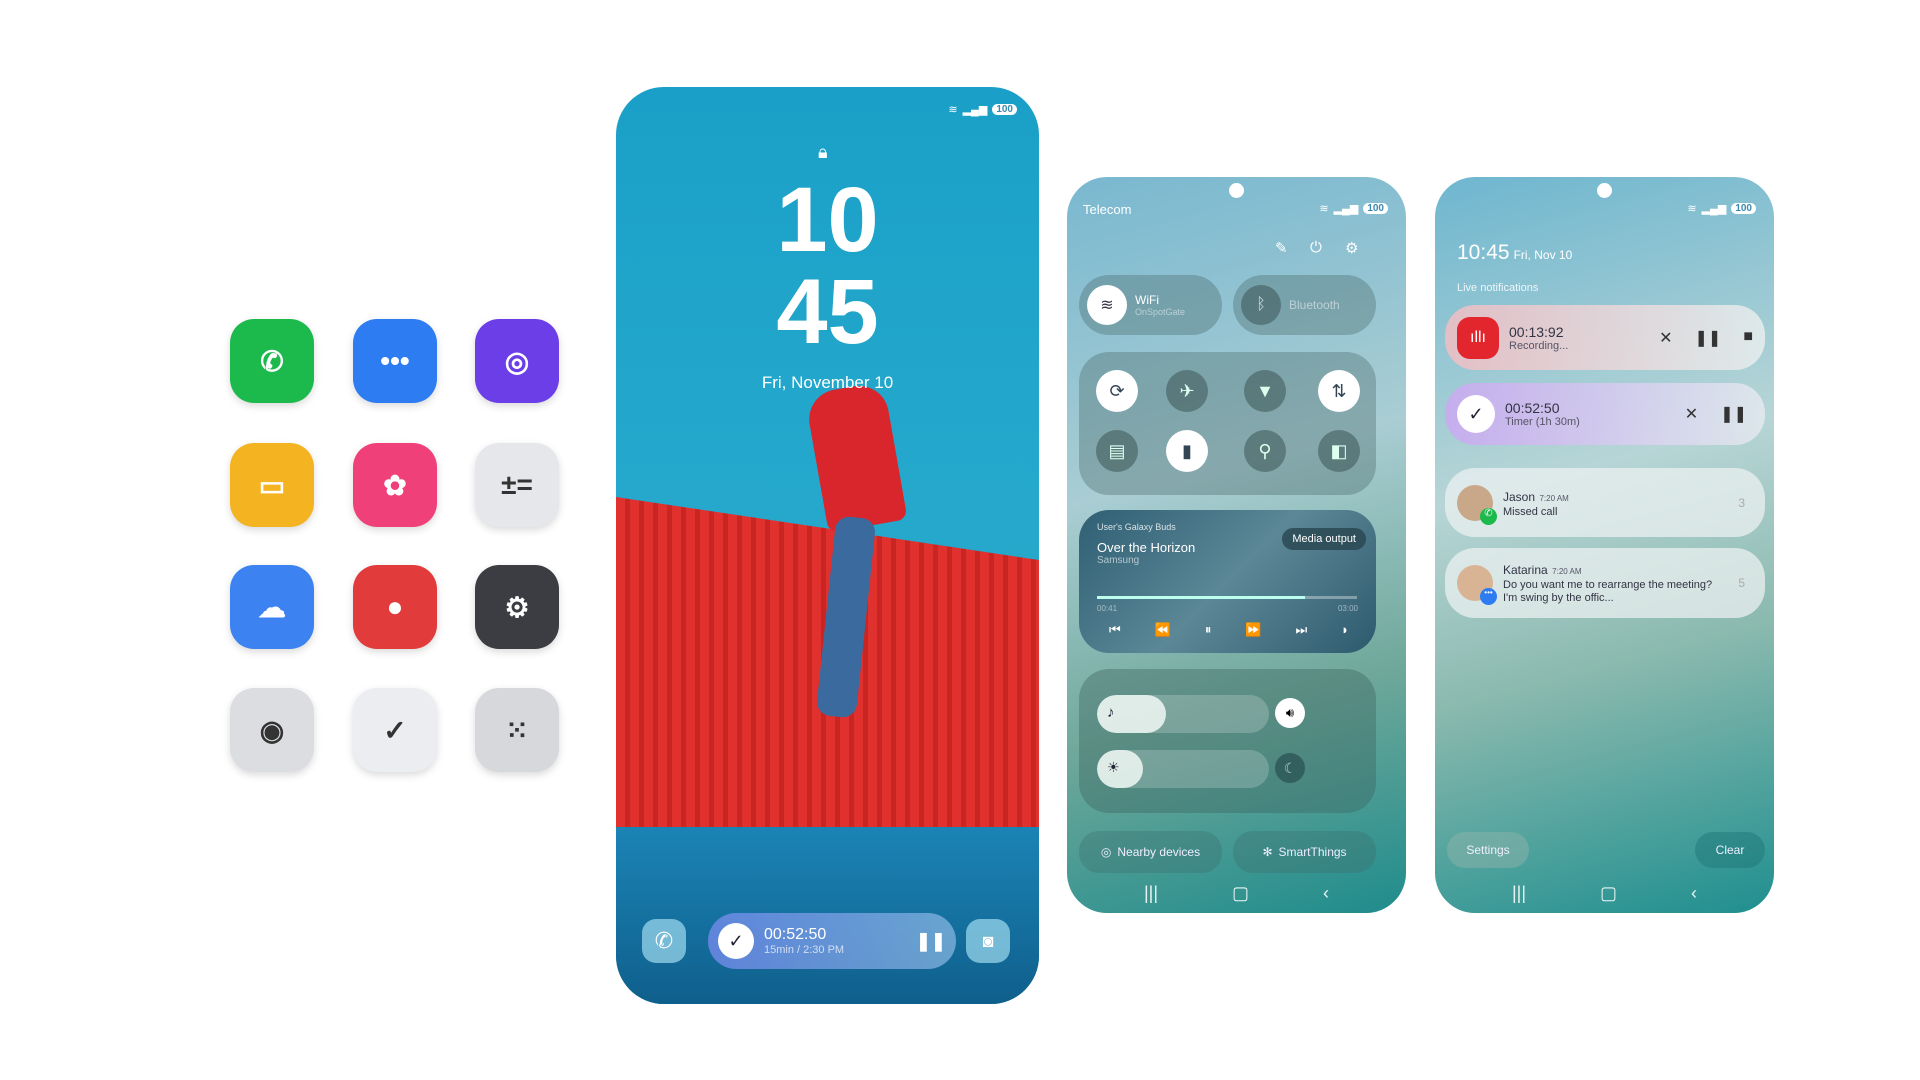  I want to click on edit-icon: ✎, so click(1281, 248).